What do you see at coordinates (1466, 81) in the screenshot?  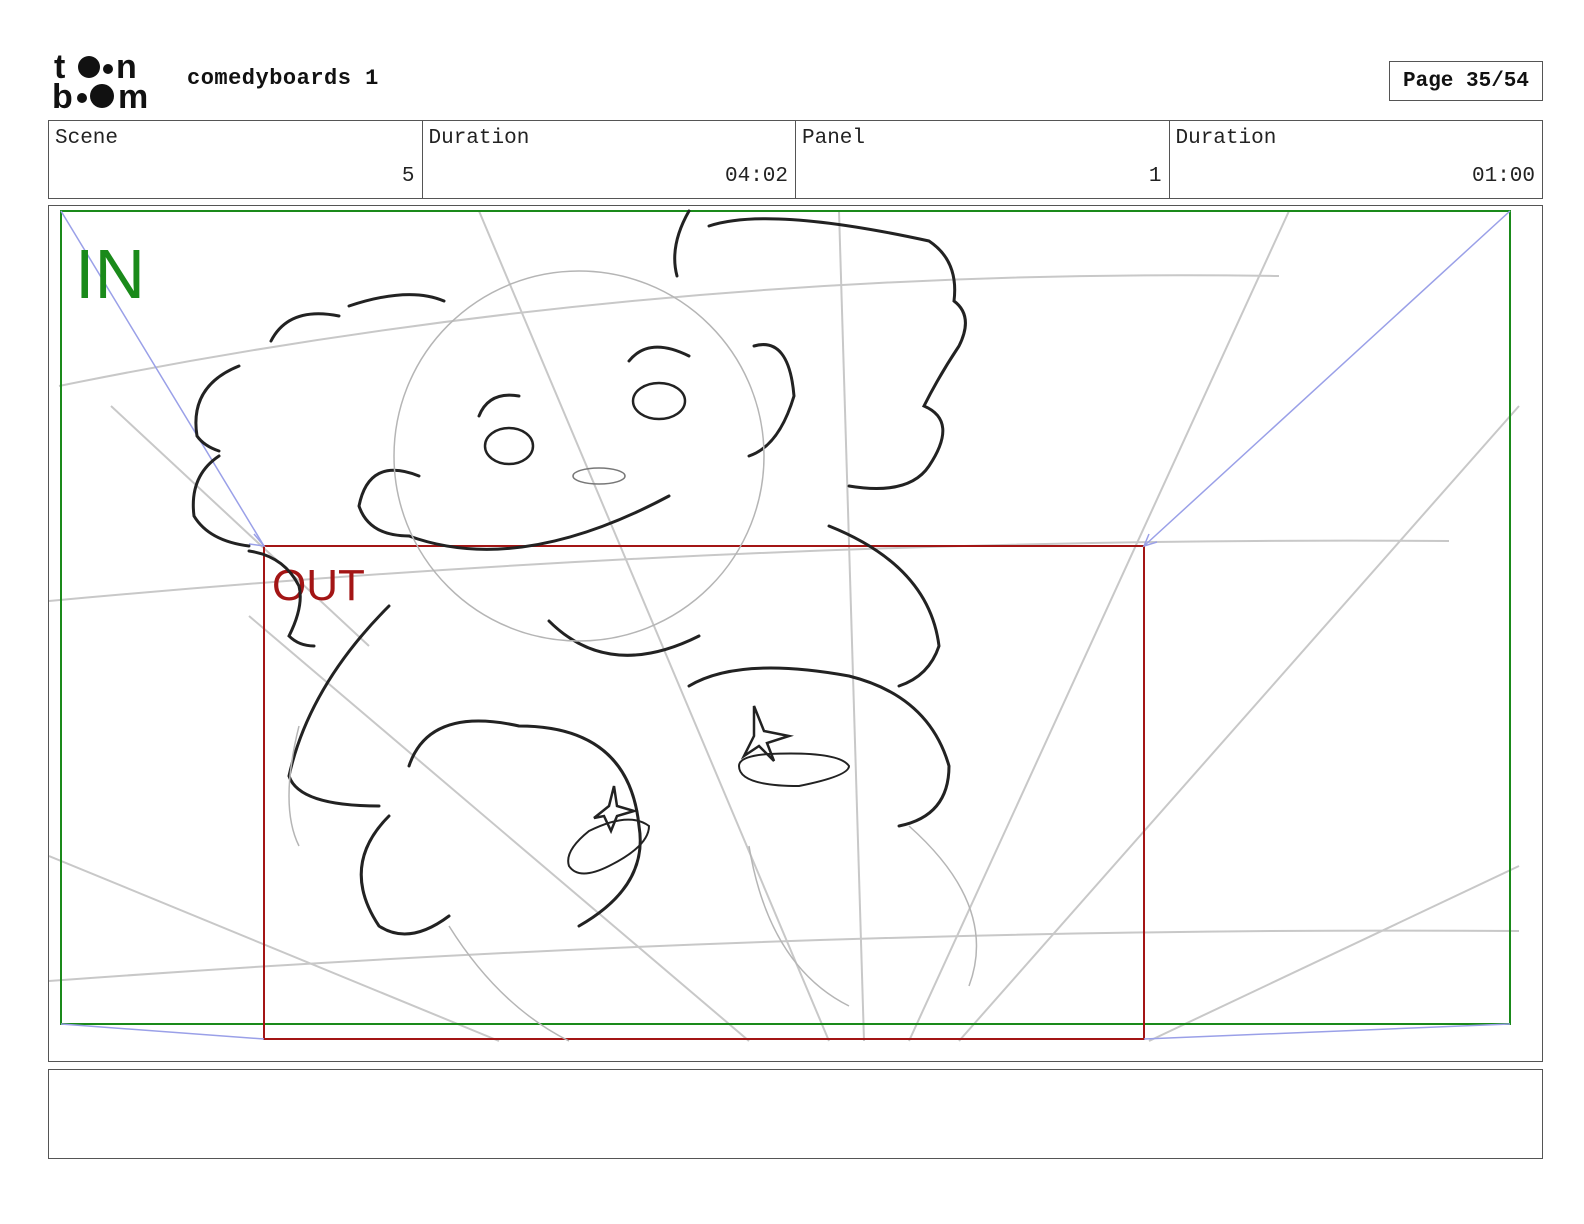 I see `page-indicator: Page 35/54` at bounding box center [1466, 81].